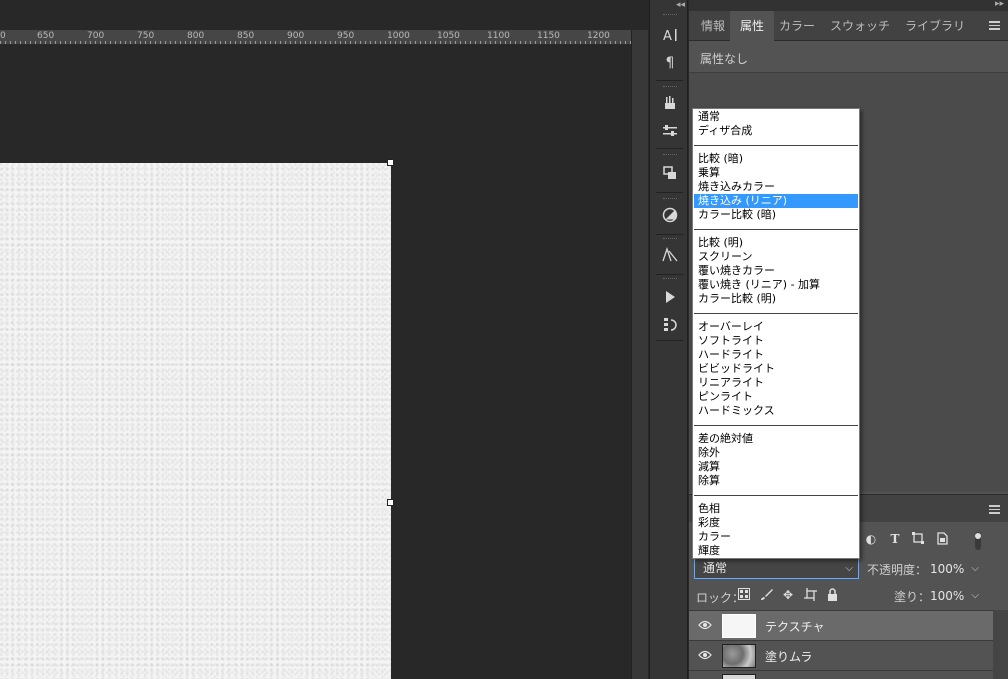 The width and height of the screenshot is (1008, 679). Describe the element at coordinates (744, 595) in the screenshot. I see `lock-transparent-icon` at that location.